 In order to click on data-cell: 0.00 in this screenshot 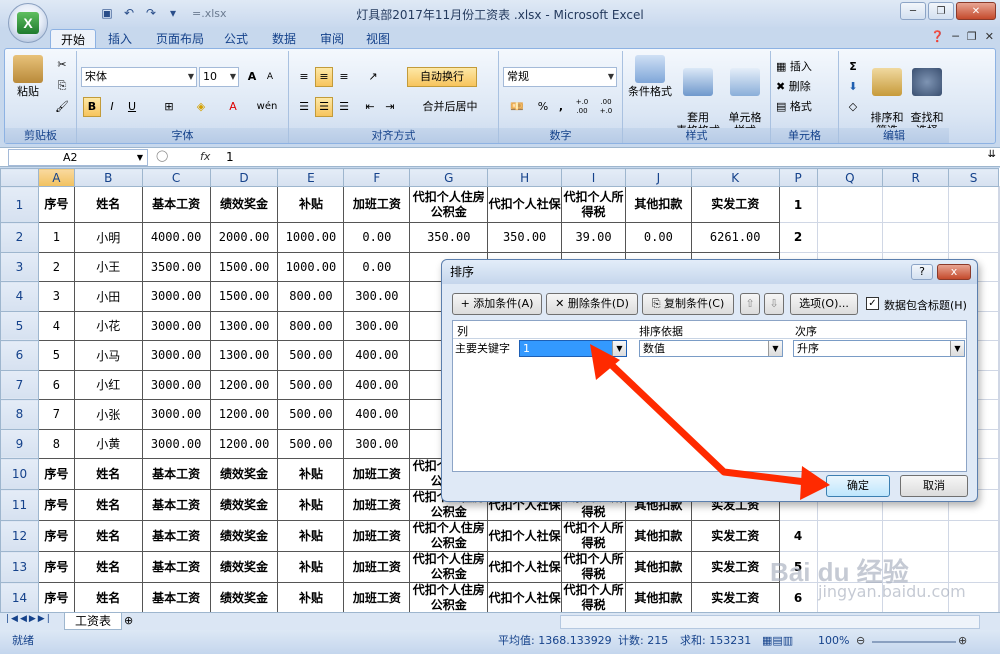, I will do `click(377, 266)`.